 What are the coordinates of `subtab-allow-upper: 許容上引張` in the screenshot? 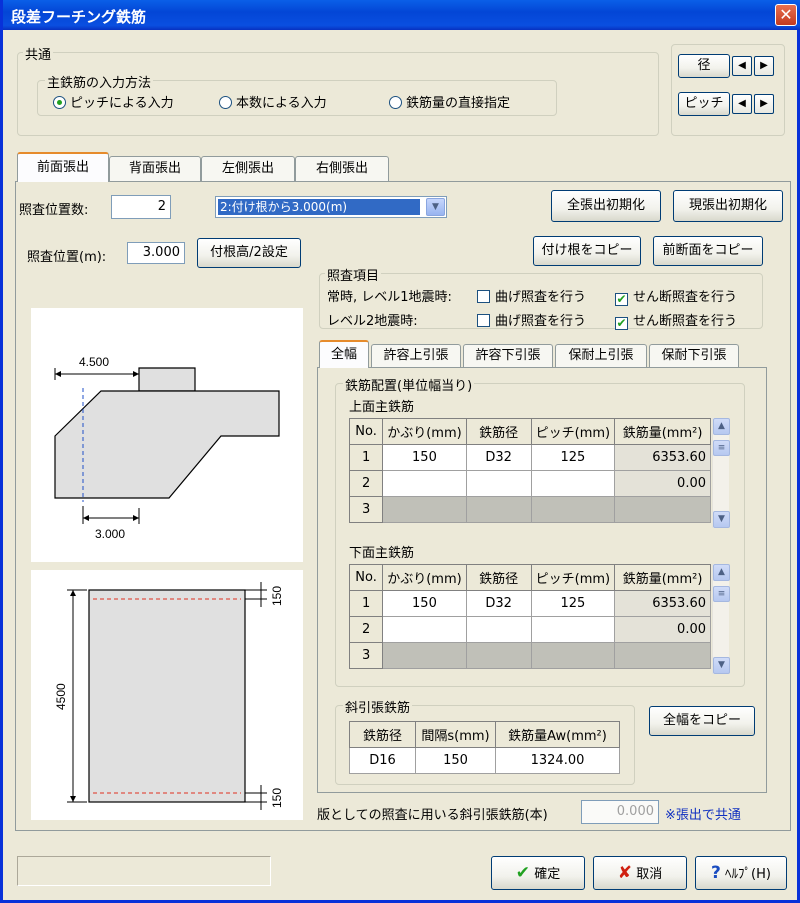 It's located at (416, 356).